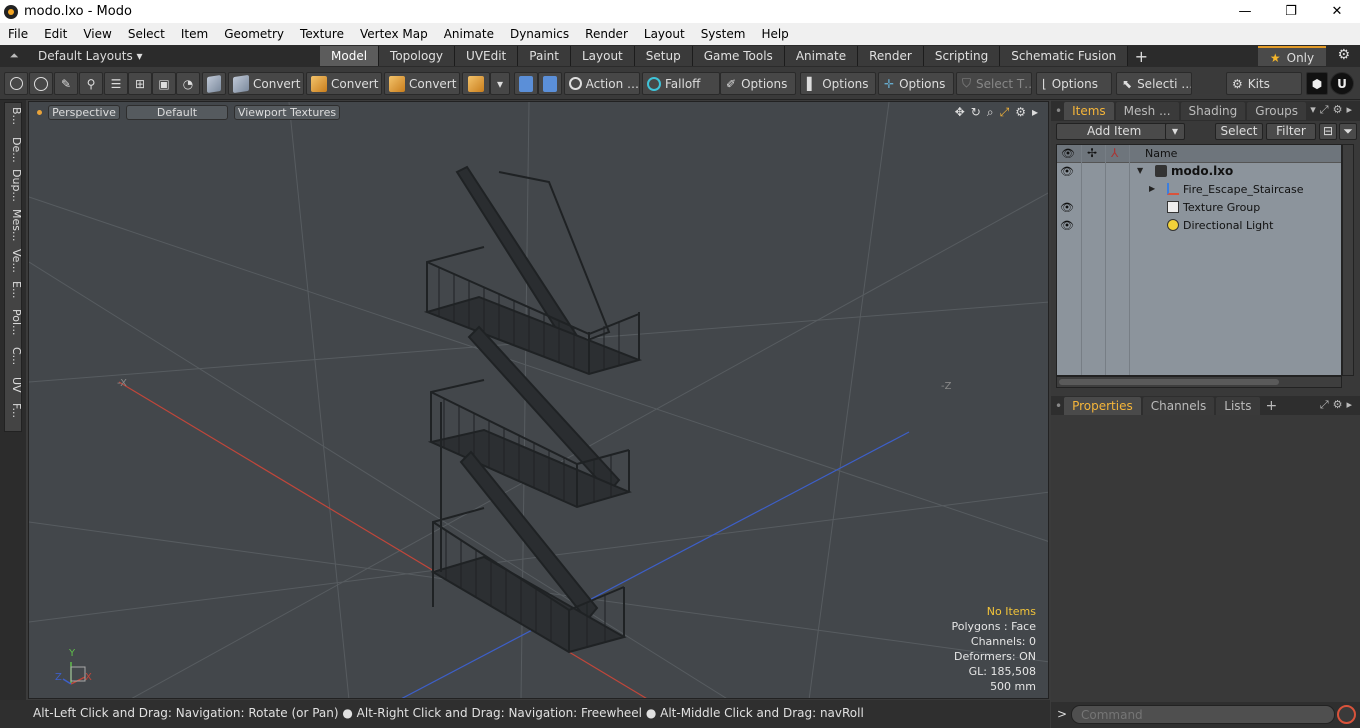 The height and width of the screenshot is (728, 1360). I want to click on layout-collapse-icon: ⏶, so click(14, 56).